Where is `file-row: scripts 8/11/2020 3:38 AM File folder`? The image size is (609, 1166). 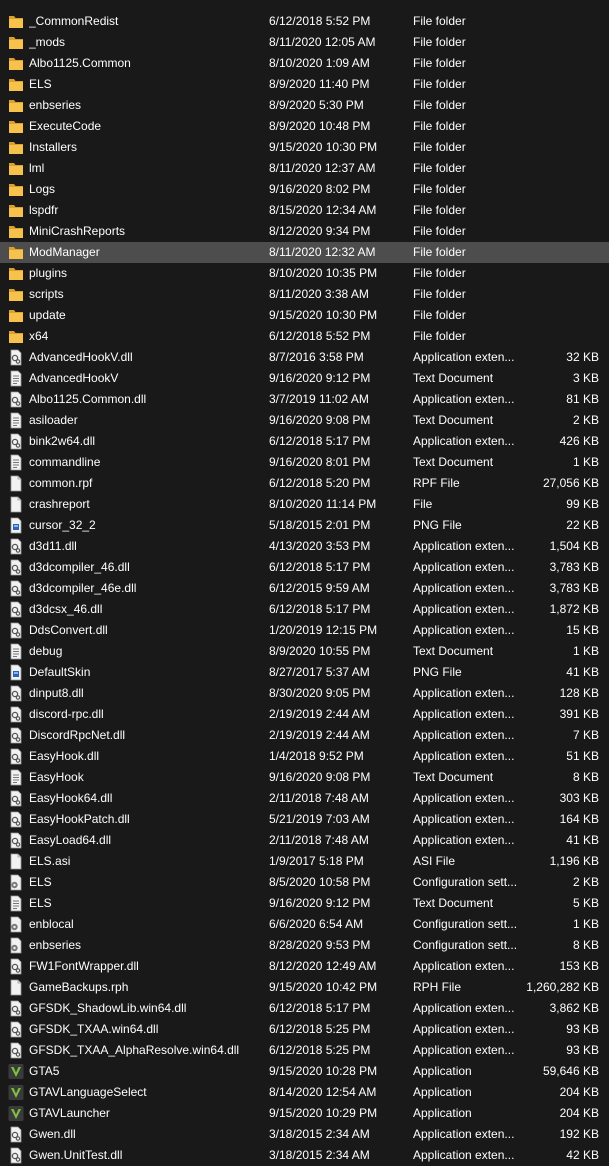 file-row: scripts 8/11/2020 3:38 AM File folder is located at coordinates (304, 294).